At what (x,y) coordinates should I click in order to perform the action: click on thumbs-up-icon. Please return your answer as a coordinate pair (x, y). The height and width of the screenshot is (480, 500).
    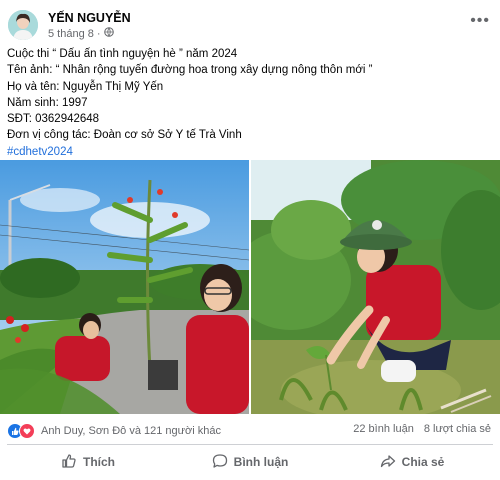
    Looking at the image, I should click on (69, 462).